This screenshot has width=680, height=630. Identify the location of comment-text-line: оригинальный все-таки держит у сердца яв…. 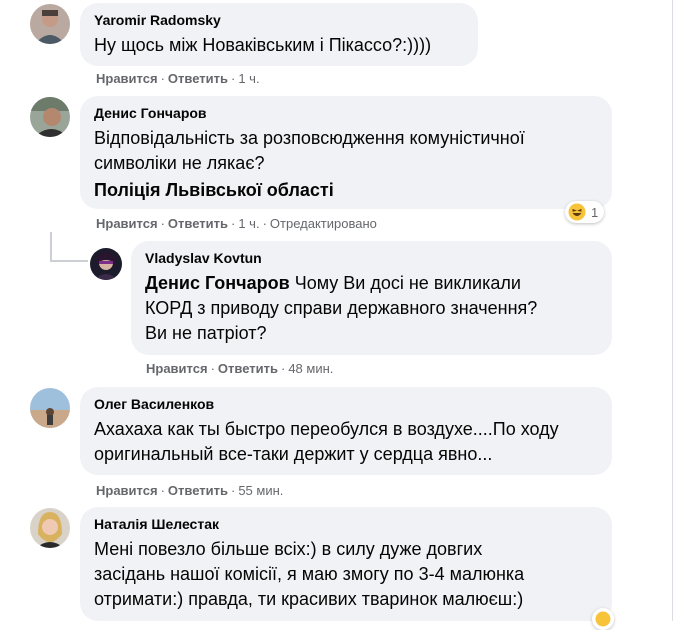
(293, 454).